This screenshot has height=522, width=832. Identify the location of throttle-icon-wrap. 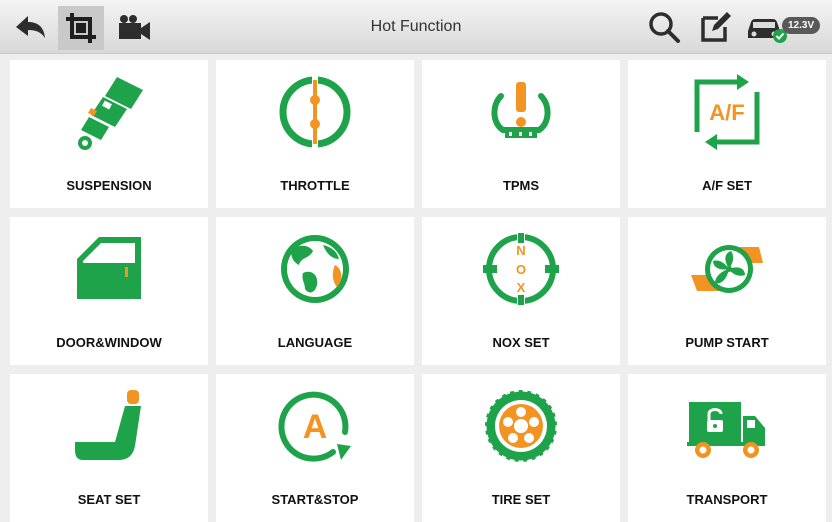
(315, 112).